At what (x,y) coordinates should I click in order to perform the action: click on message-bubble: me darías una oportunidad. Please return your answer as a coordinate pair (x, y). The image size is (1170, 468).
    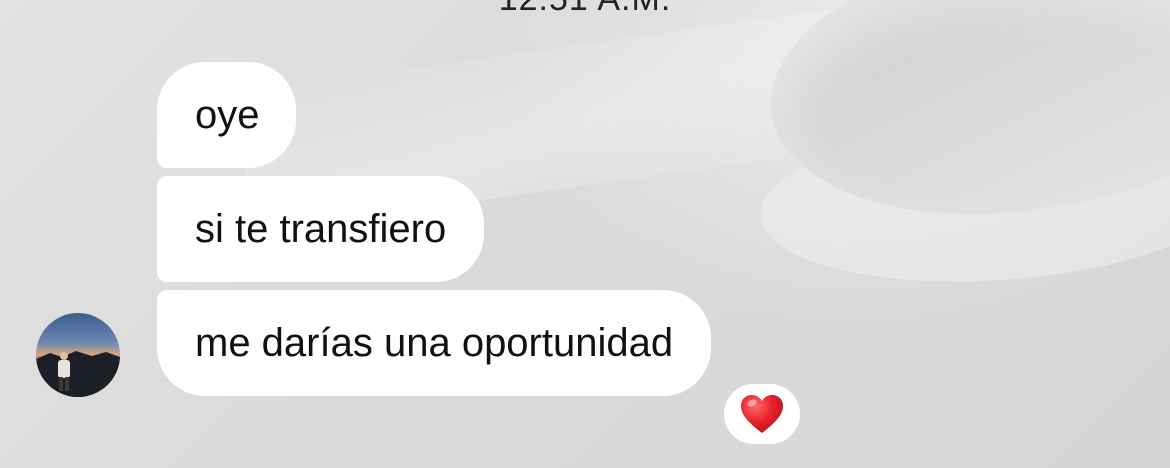
    Looking at the image, I should click on (434, 343).